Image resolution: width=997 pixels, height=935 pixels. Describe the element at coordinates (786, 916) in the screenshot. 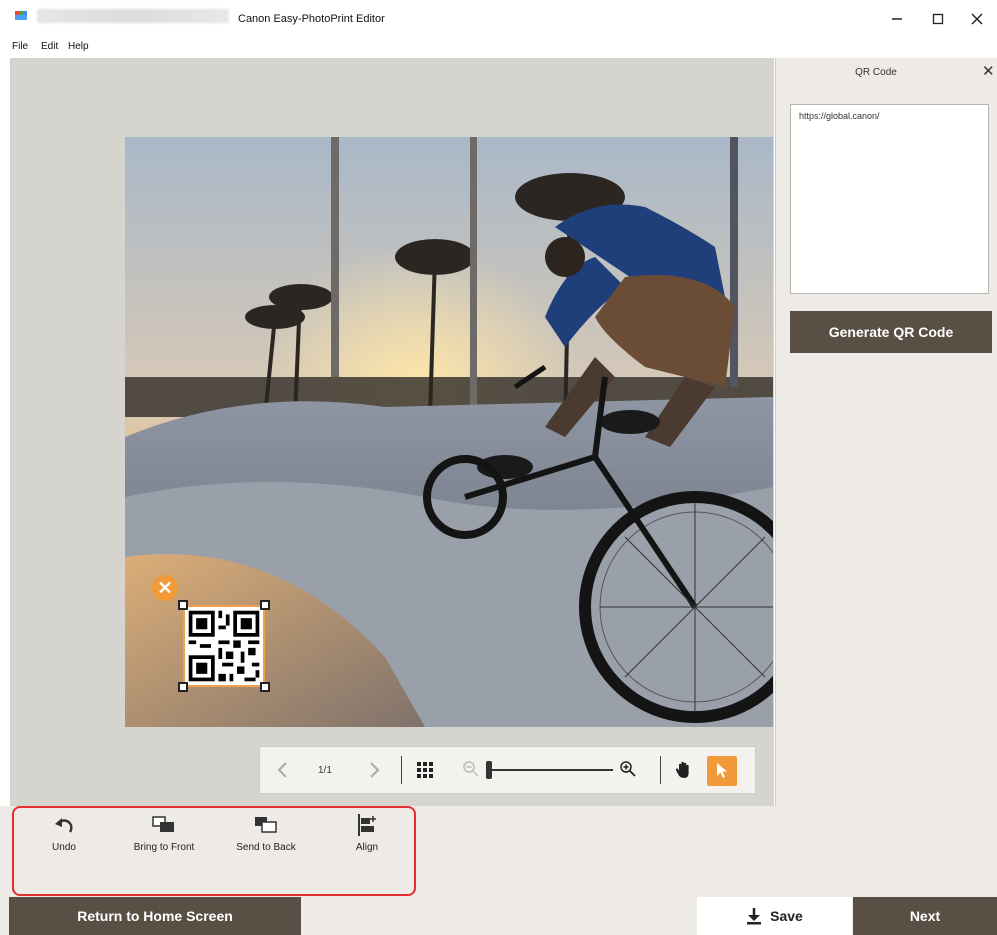

I see `save-label: Save` at that location.